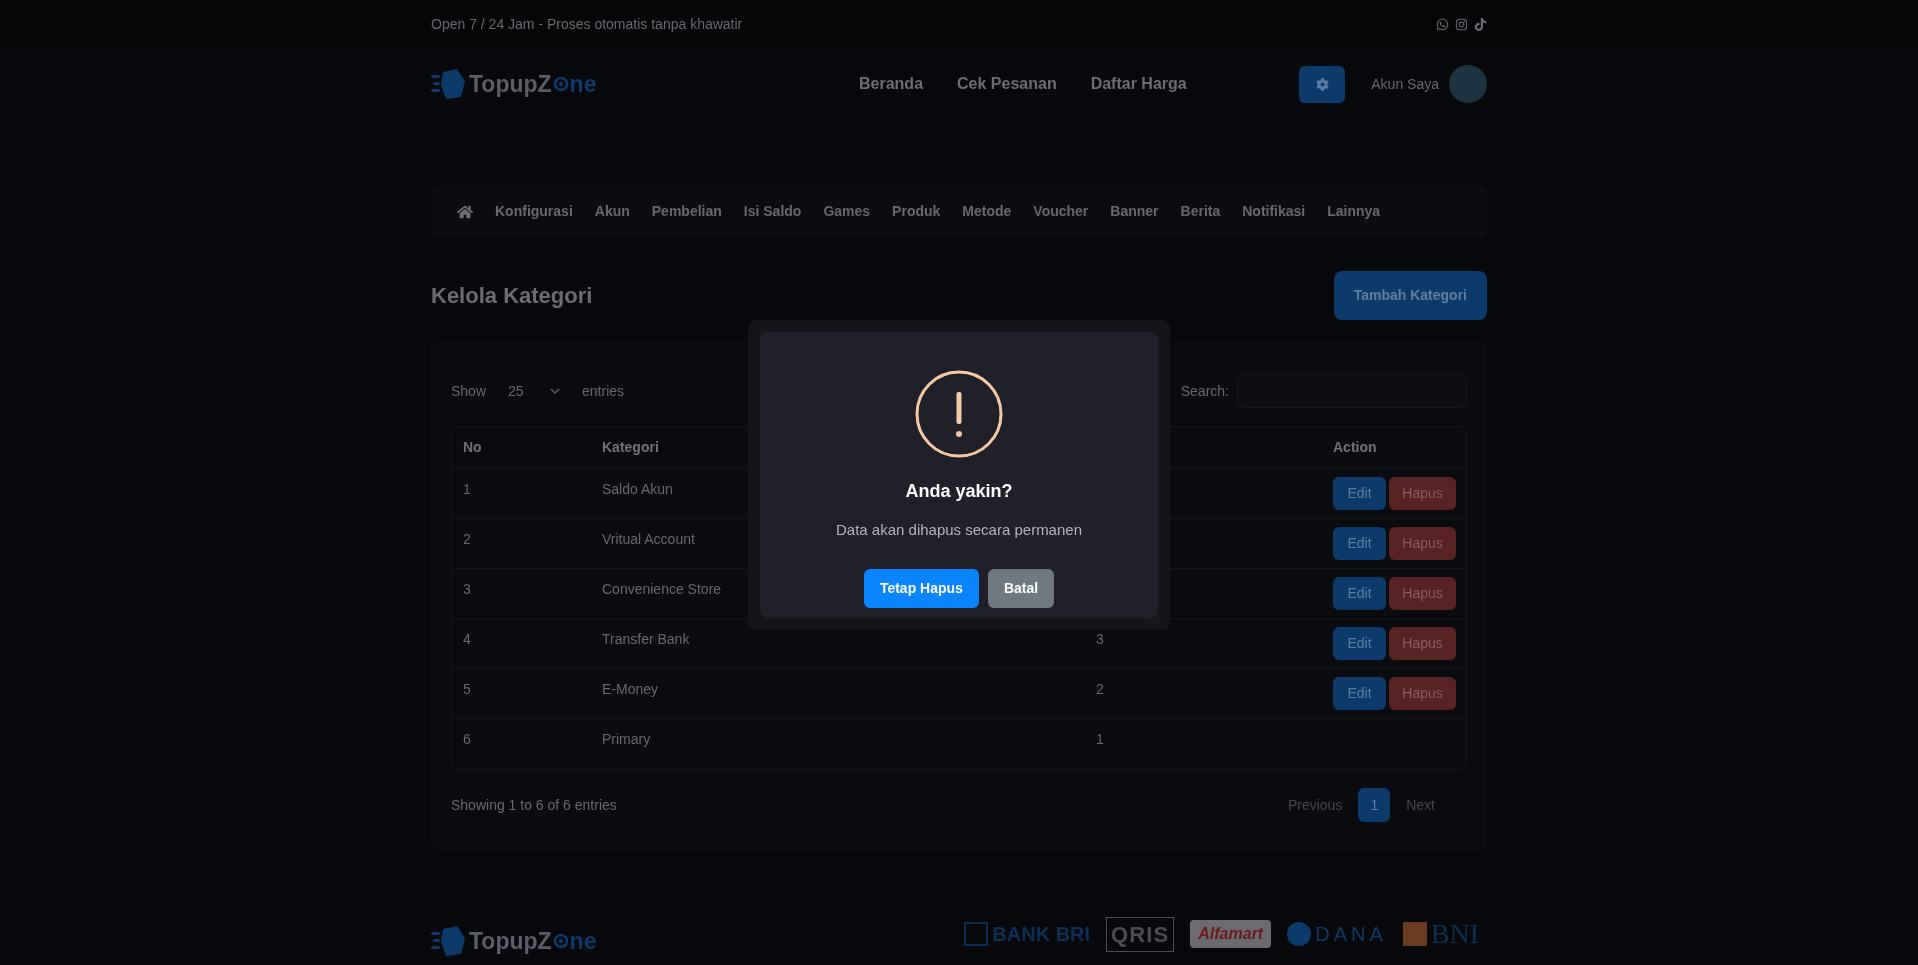 The height and width of the screenshot is (965, 1918). Describe the element at coordinates (637, 489) in the screenshot. I see `table-cell-text: Saldo Akun` at that location.